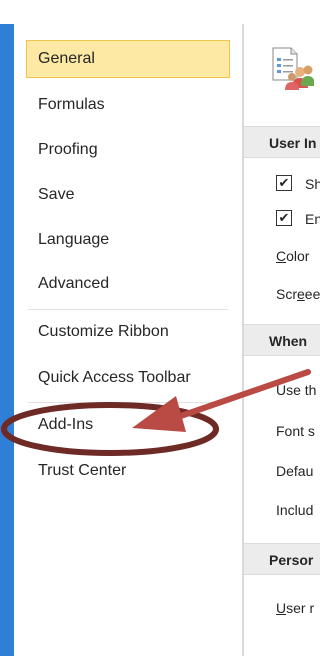 The image size is (320, 656). I want to click on options-general-icon, so click(292, 69).